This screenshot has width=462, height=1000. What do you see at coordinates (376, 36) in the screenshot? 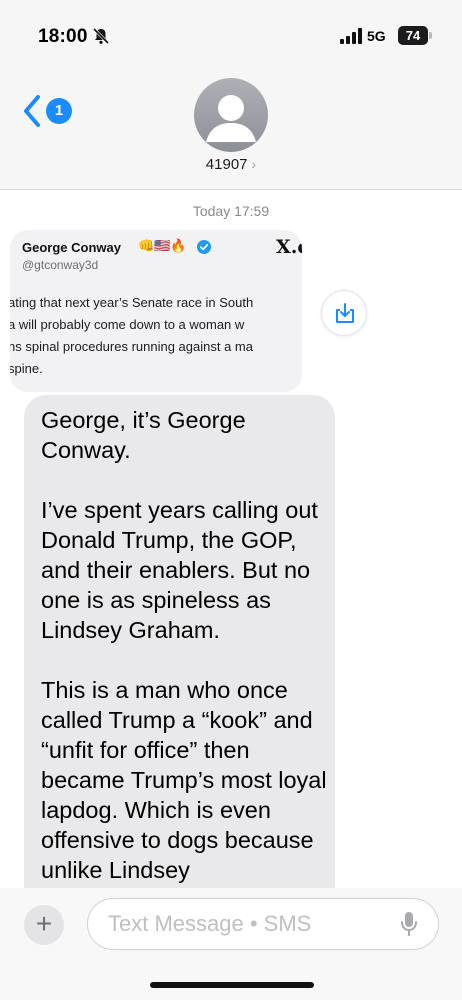
I see `network-label: 5G` at bounding box center [376, 36].